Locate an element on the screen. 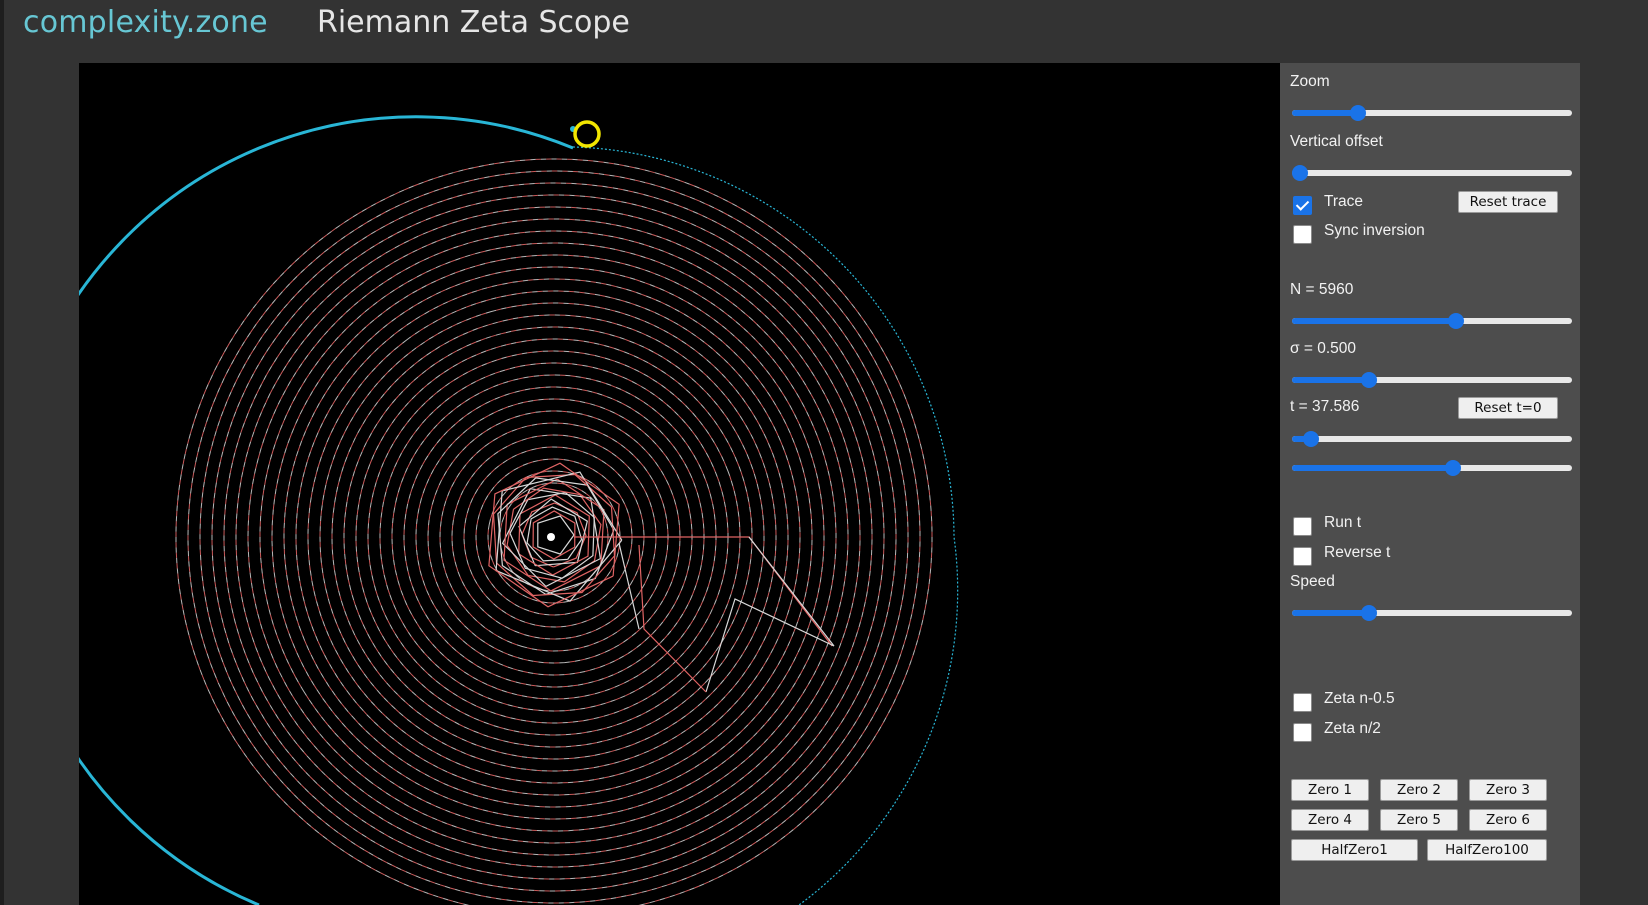 This screenshot has height=905, width=1648. vertical-offset-label: Vertical offset is located at coordinates (1336, 141).